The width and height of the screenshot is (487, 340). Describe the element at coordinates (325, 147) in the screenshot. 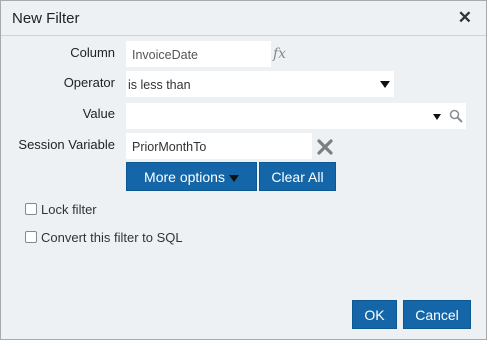

I see `clear-icon` at that location.